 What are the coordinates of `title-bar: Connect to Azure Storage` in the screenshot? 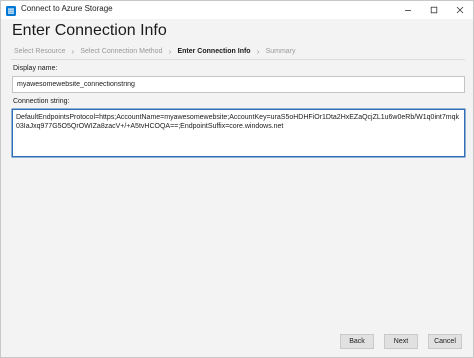 It's located at (237, 10).